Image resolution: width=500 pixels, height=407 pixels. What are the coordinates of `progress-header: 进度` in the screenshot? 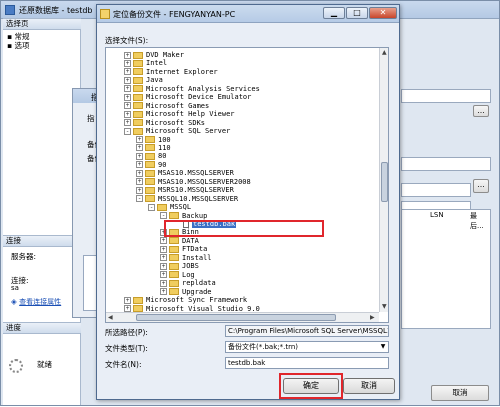 It's located at (42, 328).